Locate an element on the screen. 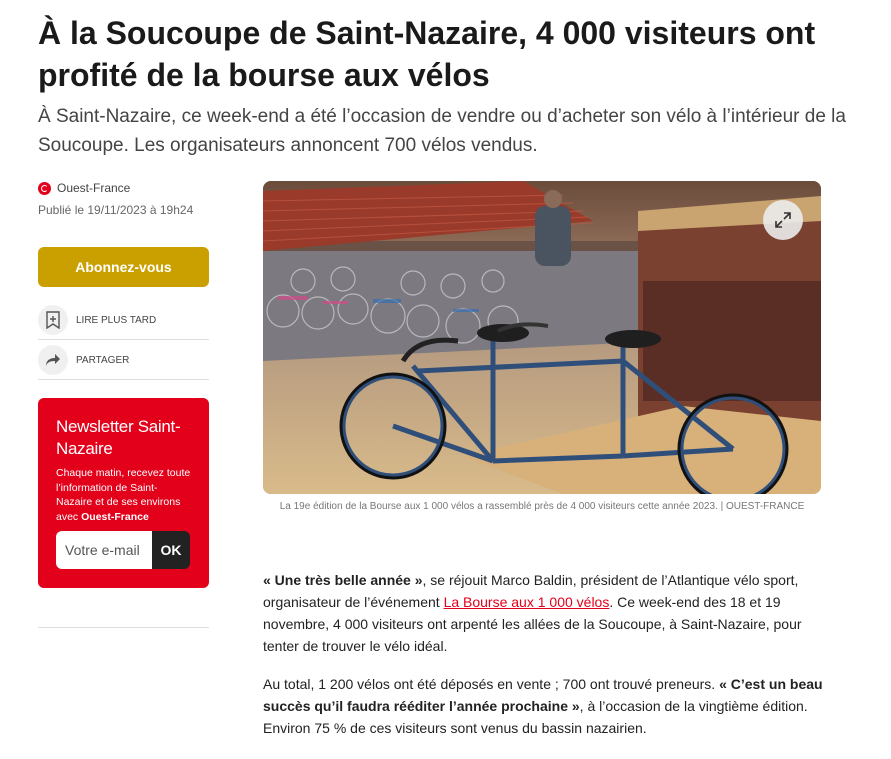  bookmark-plus-icon is located at coordinates (53, 320).